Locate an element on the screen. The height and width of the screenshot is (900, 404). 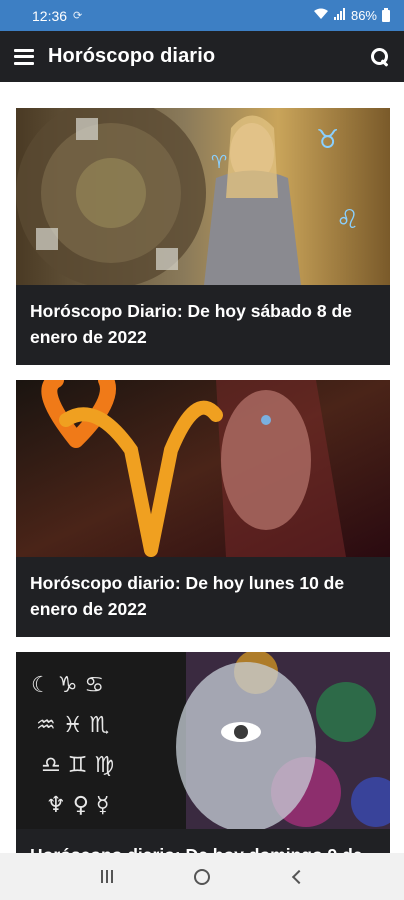
status-right: 86% is located at coordinates (351, 15).